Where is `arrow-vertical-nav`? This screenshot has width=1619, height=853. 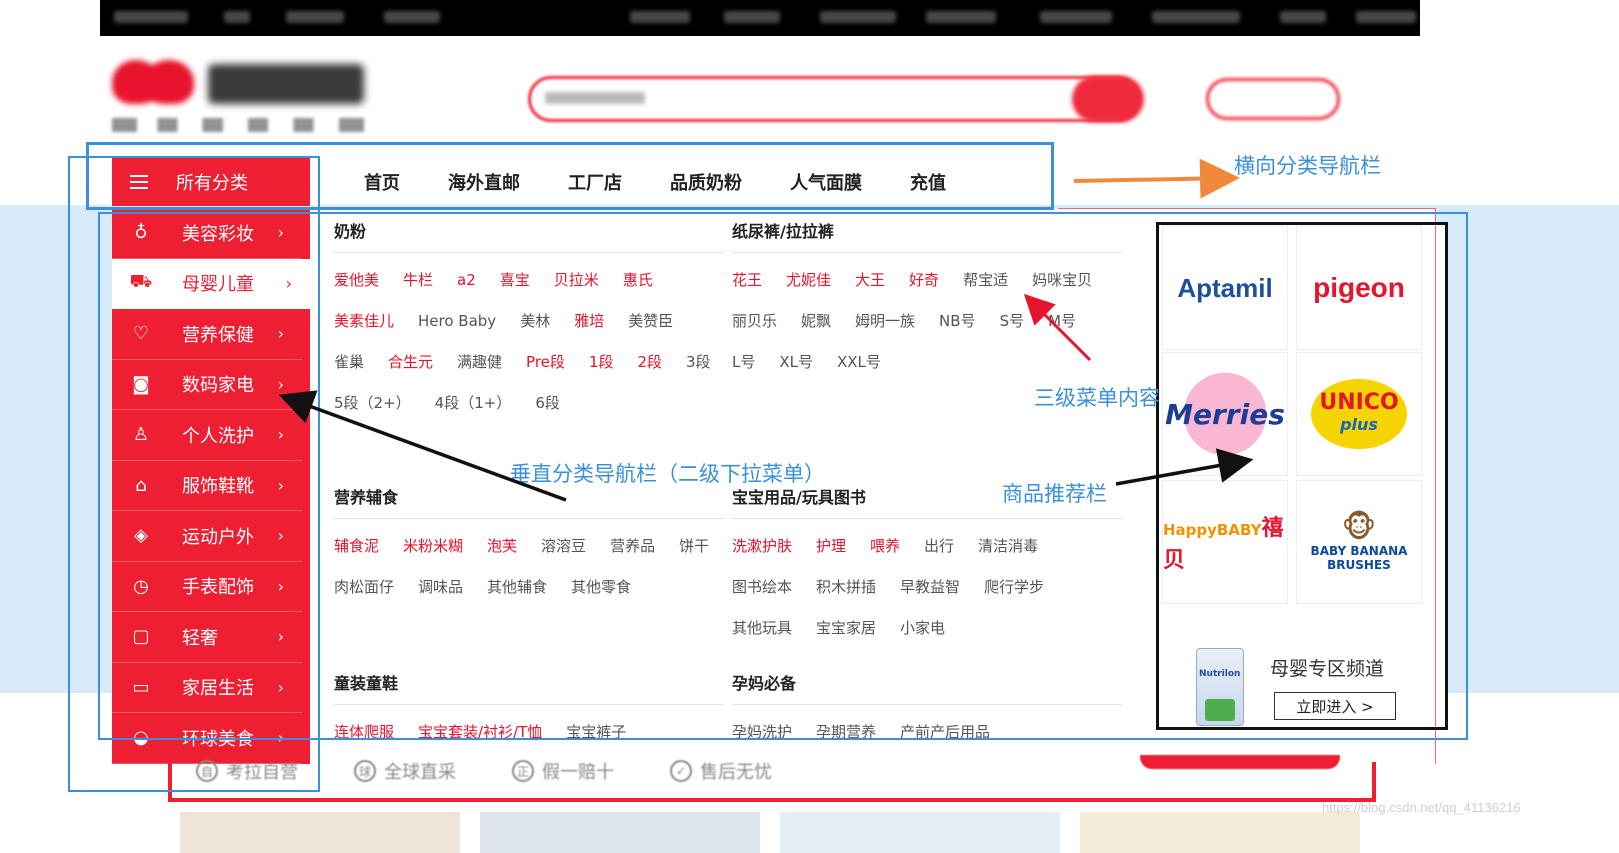 arrow-vertical-nav is located at coordinates (422, 446).